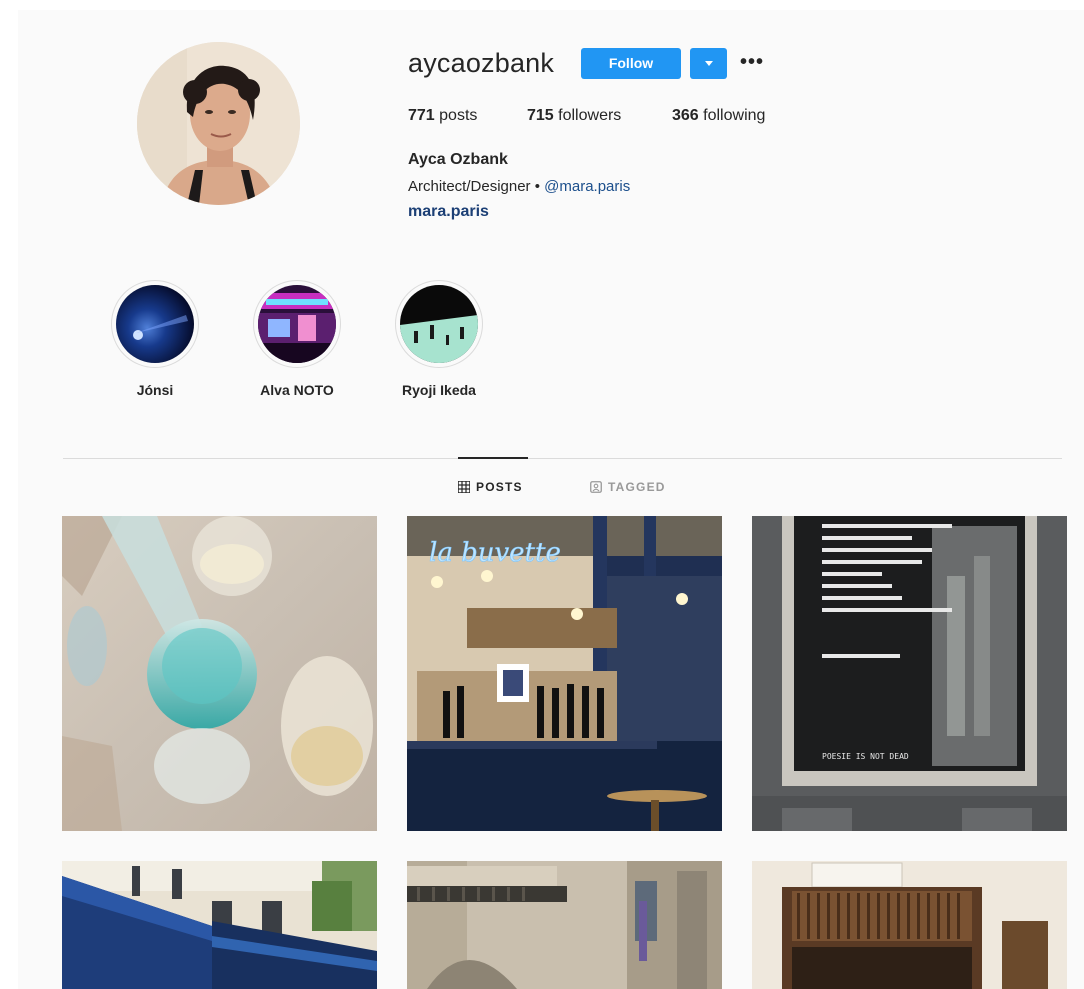 The height and width of the screenshot is (989, 1084). I want to click on followers-count-value: 715, so click(540, 115).